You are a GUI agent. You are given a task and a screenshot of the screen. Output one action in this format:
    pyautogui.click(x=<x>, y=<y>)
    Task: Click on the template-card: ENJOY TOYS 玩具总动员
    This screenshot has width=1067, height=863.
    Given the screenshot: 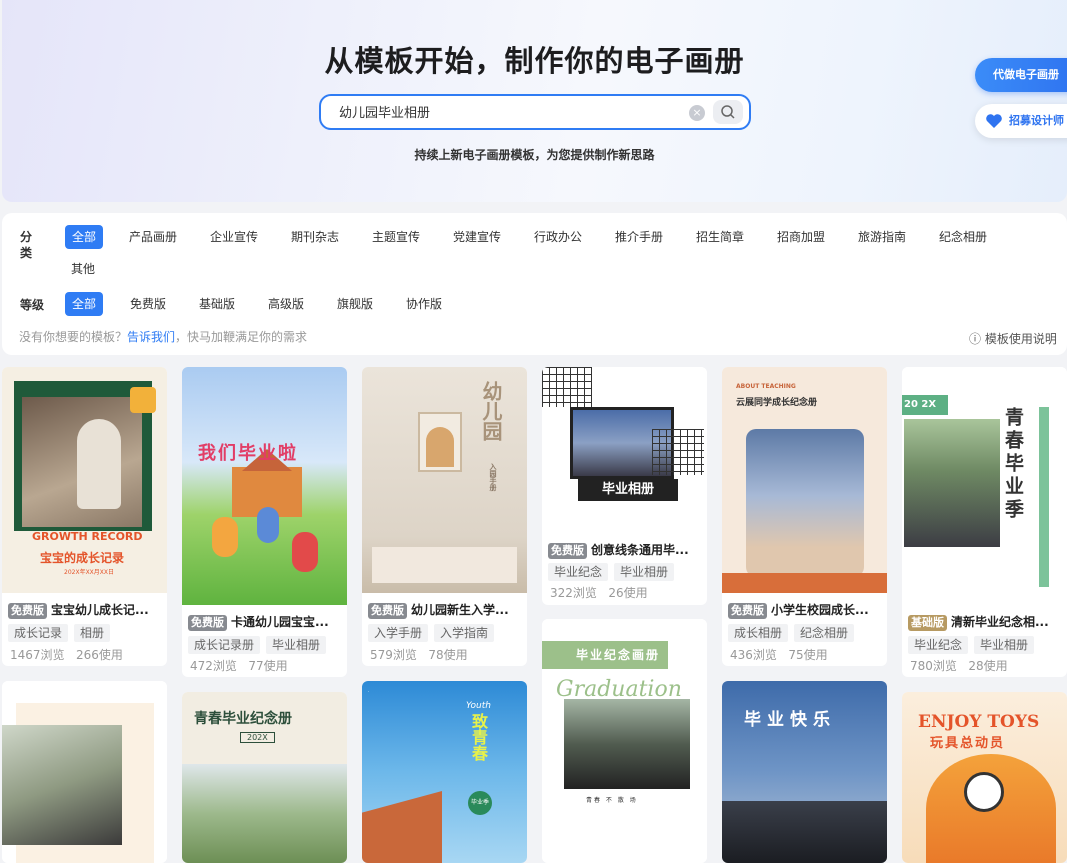 What is the action you would take?
    pyautogui.click(x=984, y=777)
    